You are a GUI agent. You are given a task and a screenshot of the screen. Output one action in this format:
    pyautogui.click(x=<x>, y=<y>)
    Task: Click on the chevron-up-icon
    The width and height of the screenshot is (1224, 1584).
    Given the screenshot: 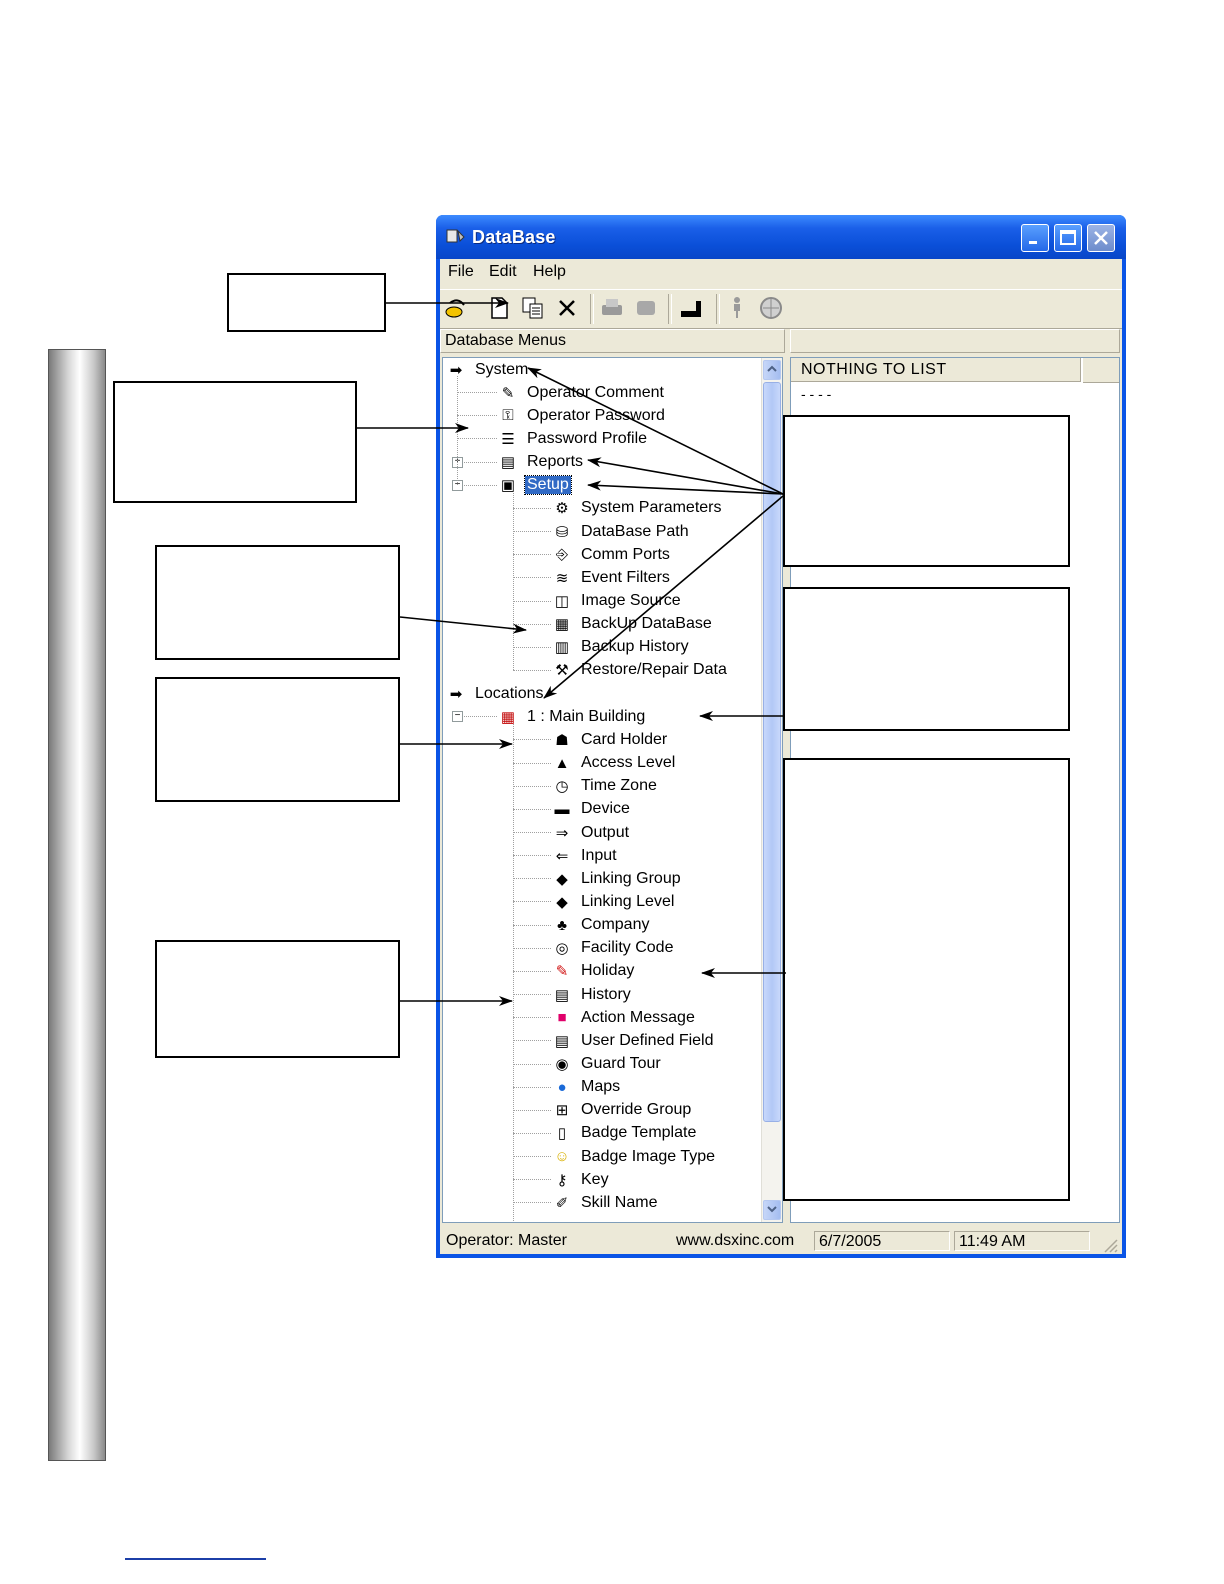 What is the action you would take?
    pyautogui.click(x=772, y=368)
    